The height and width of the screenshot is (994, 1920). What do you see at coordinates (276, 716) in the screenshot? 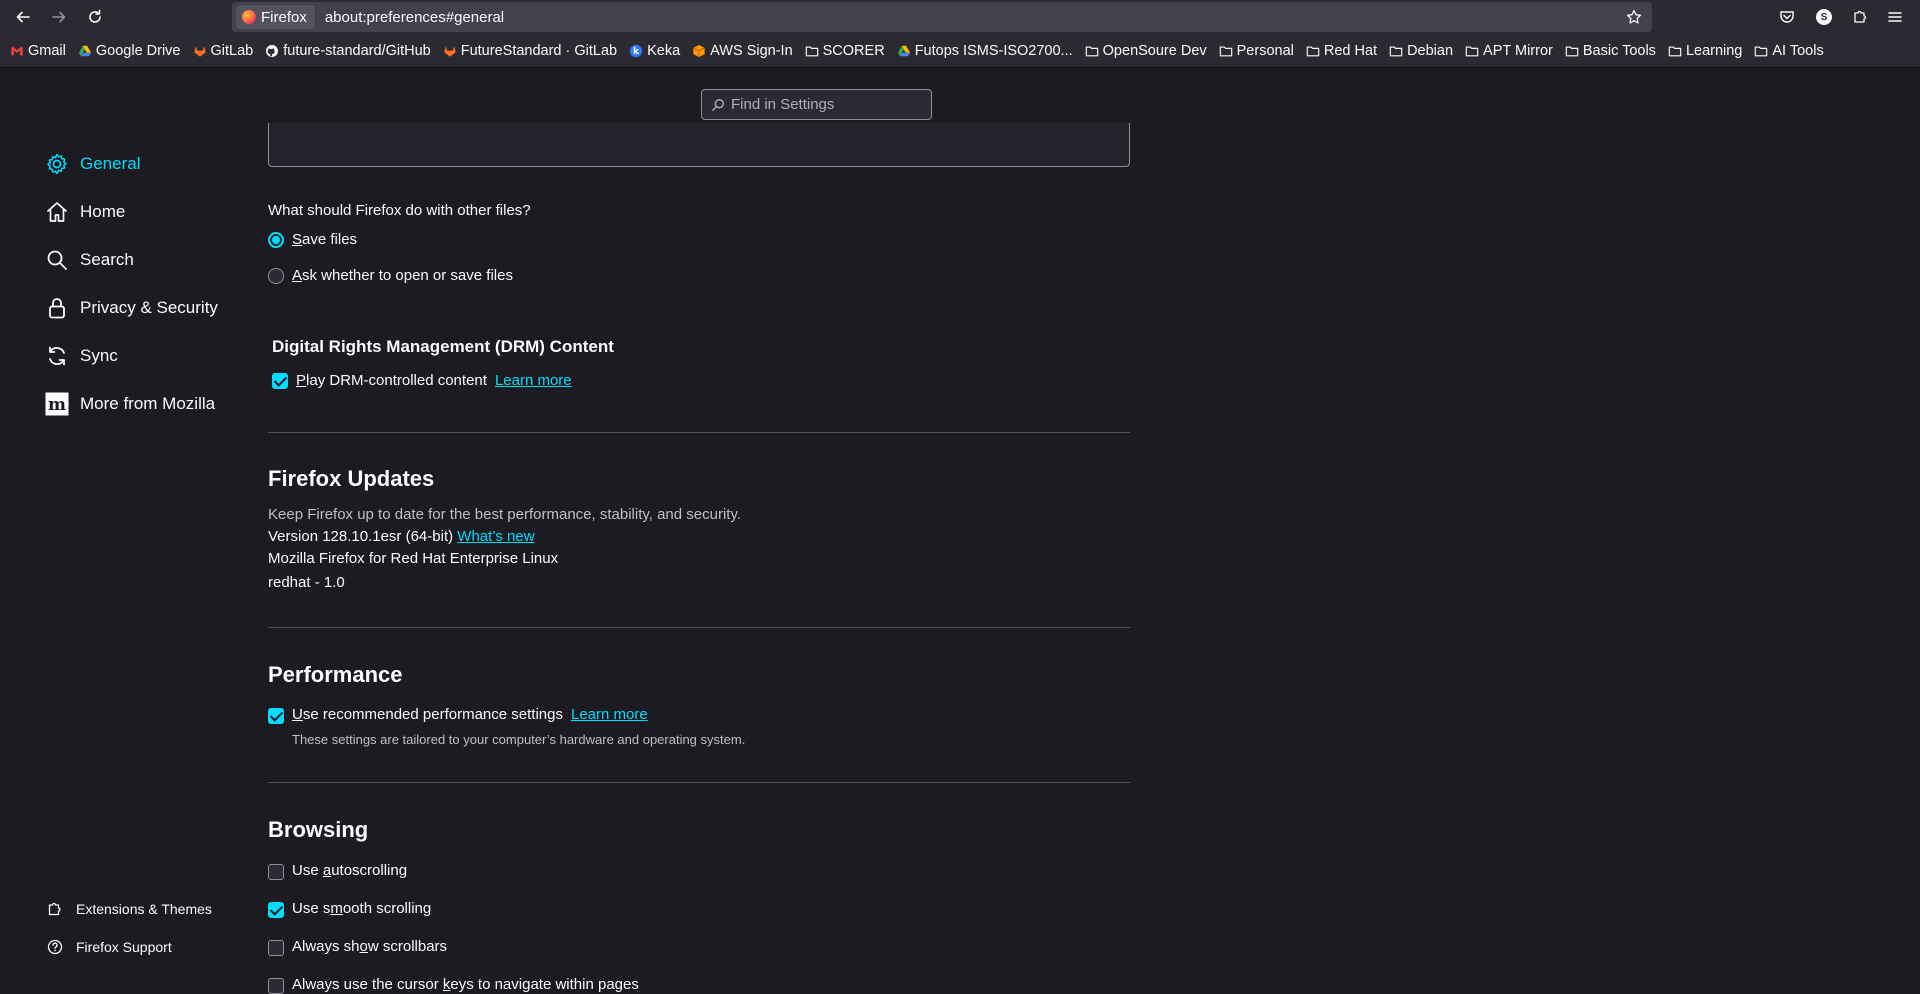
I see `recommended-performance-checkbox` at bounding box center [276, 716].